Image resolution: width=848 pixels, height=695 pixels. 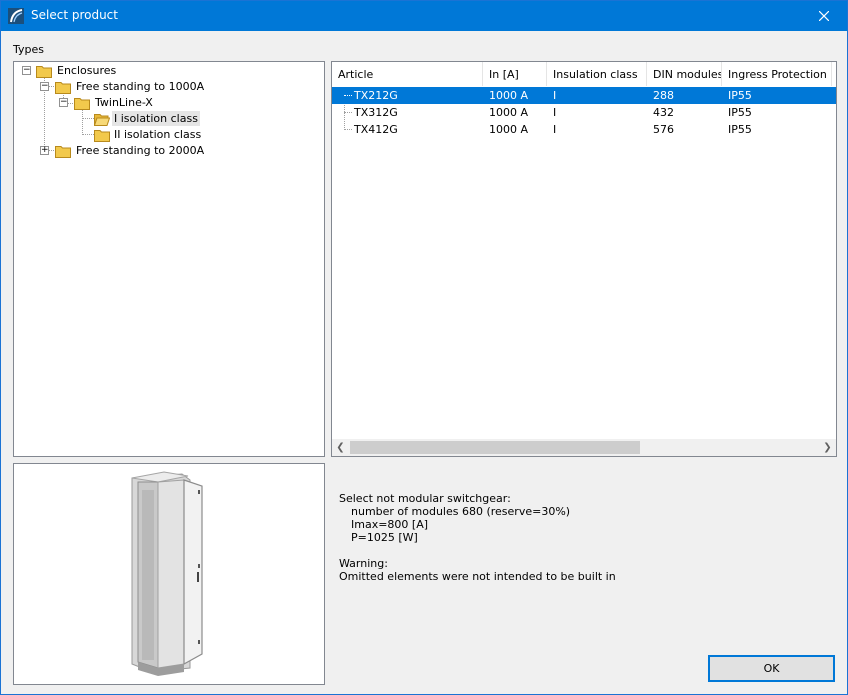 I want to click on column-header-article: Article, so click(x=407, y=74).